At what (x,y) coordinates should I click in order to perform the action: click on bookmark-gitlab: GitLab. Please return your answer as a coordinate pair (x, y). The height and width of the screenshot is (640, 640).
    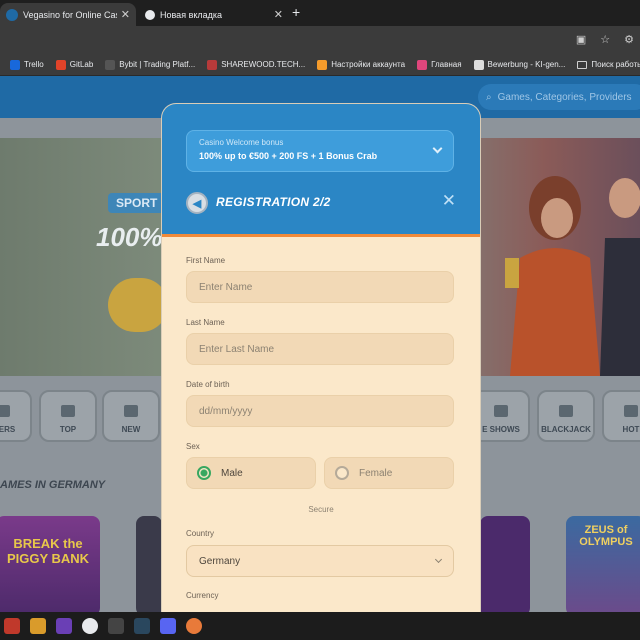
    Looking at the image, I should click on (74, 64).